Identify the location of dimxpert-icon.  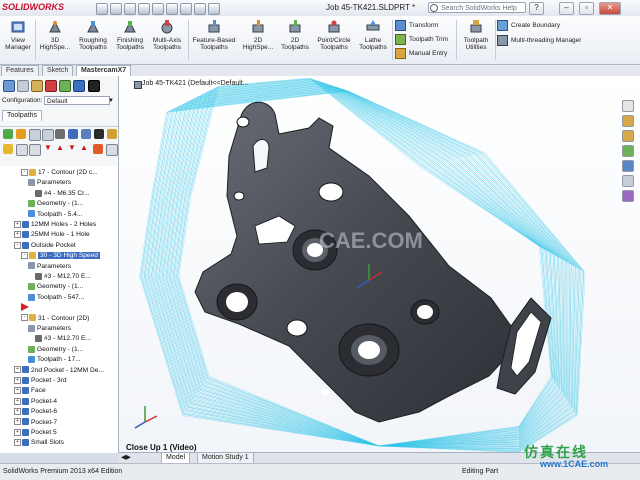
(51, 86).